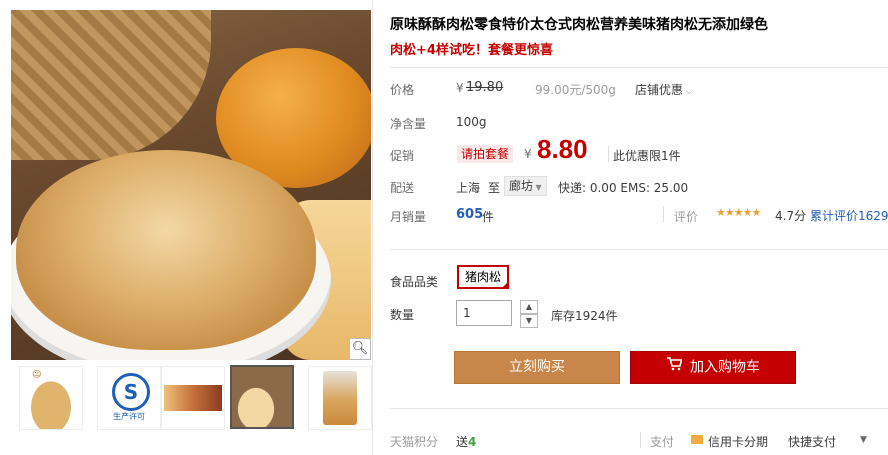 The image size is (888, 455). Describe the element at coordinates (166, 250) in the screenshot. I see `pork-floss-illustration` at that location.